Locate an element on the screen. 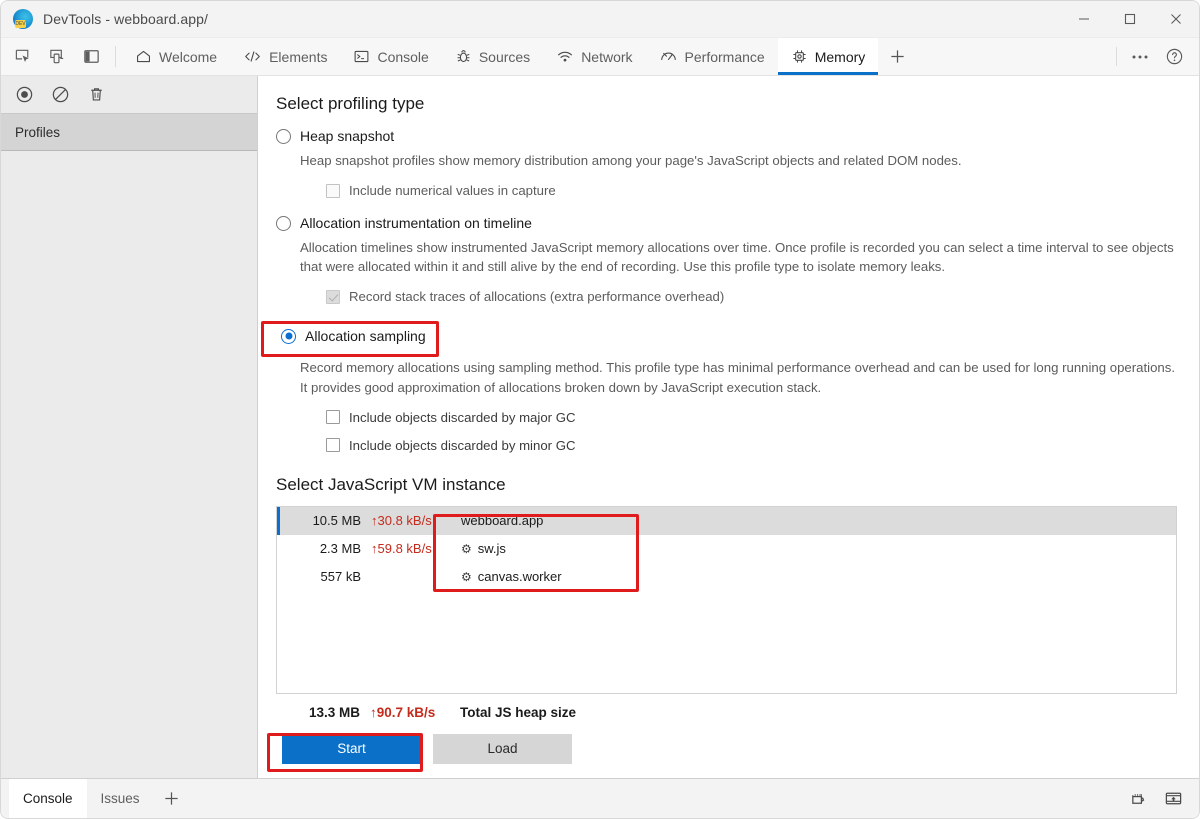  gauge-icon is located at coordinates (668, 56).